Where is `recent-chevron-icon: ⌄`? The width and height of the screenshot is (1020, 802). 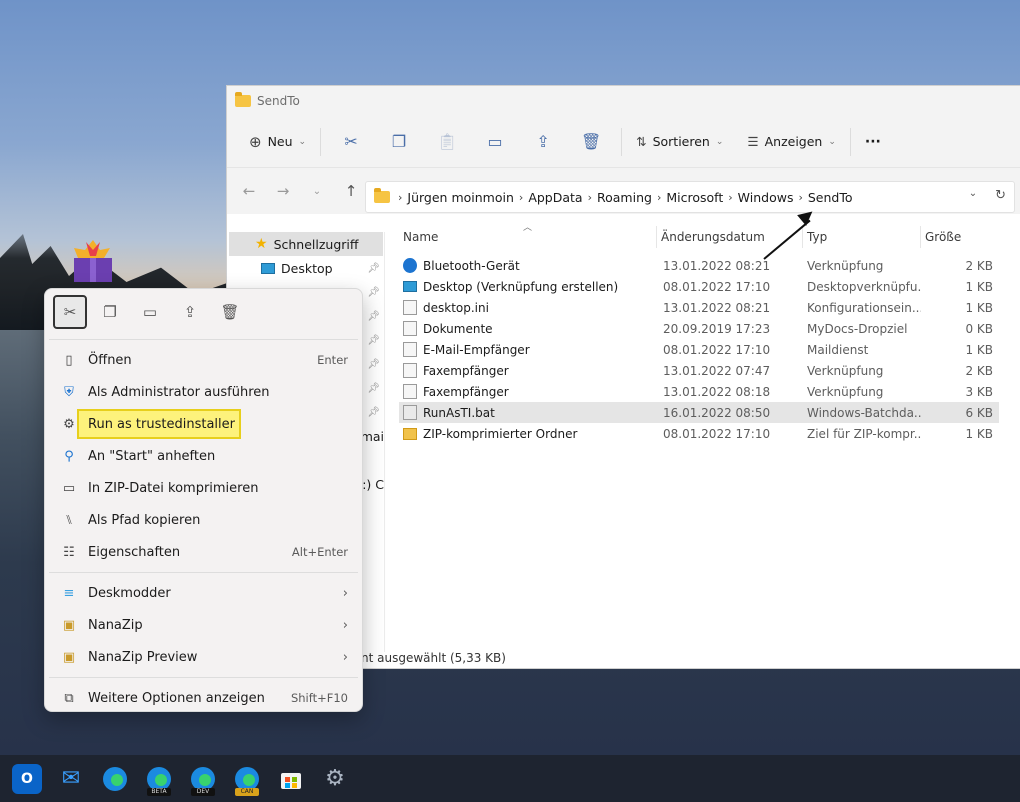
recent-chevron-icon: ⌄ is located at coordinates (317, 191).